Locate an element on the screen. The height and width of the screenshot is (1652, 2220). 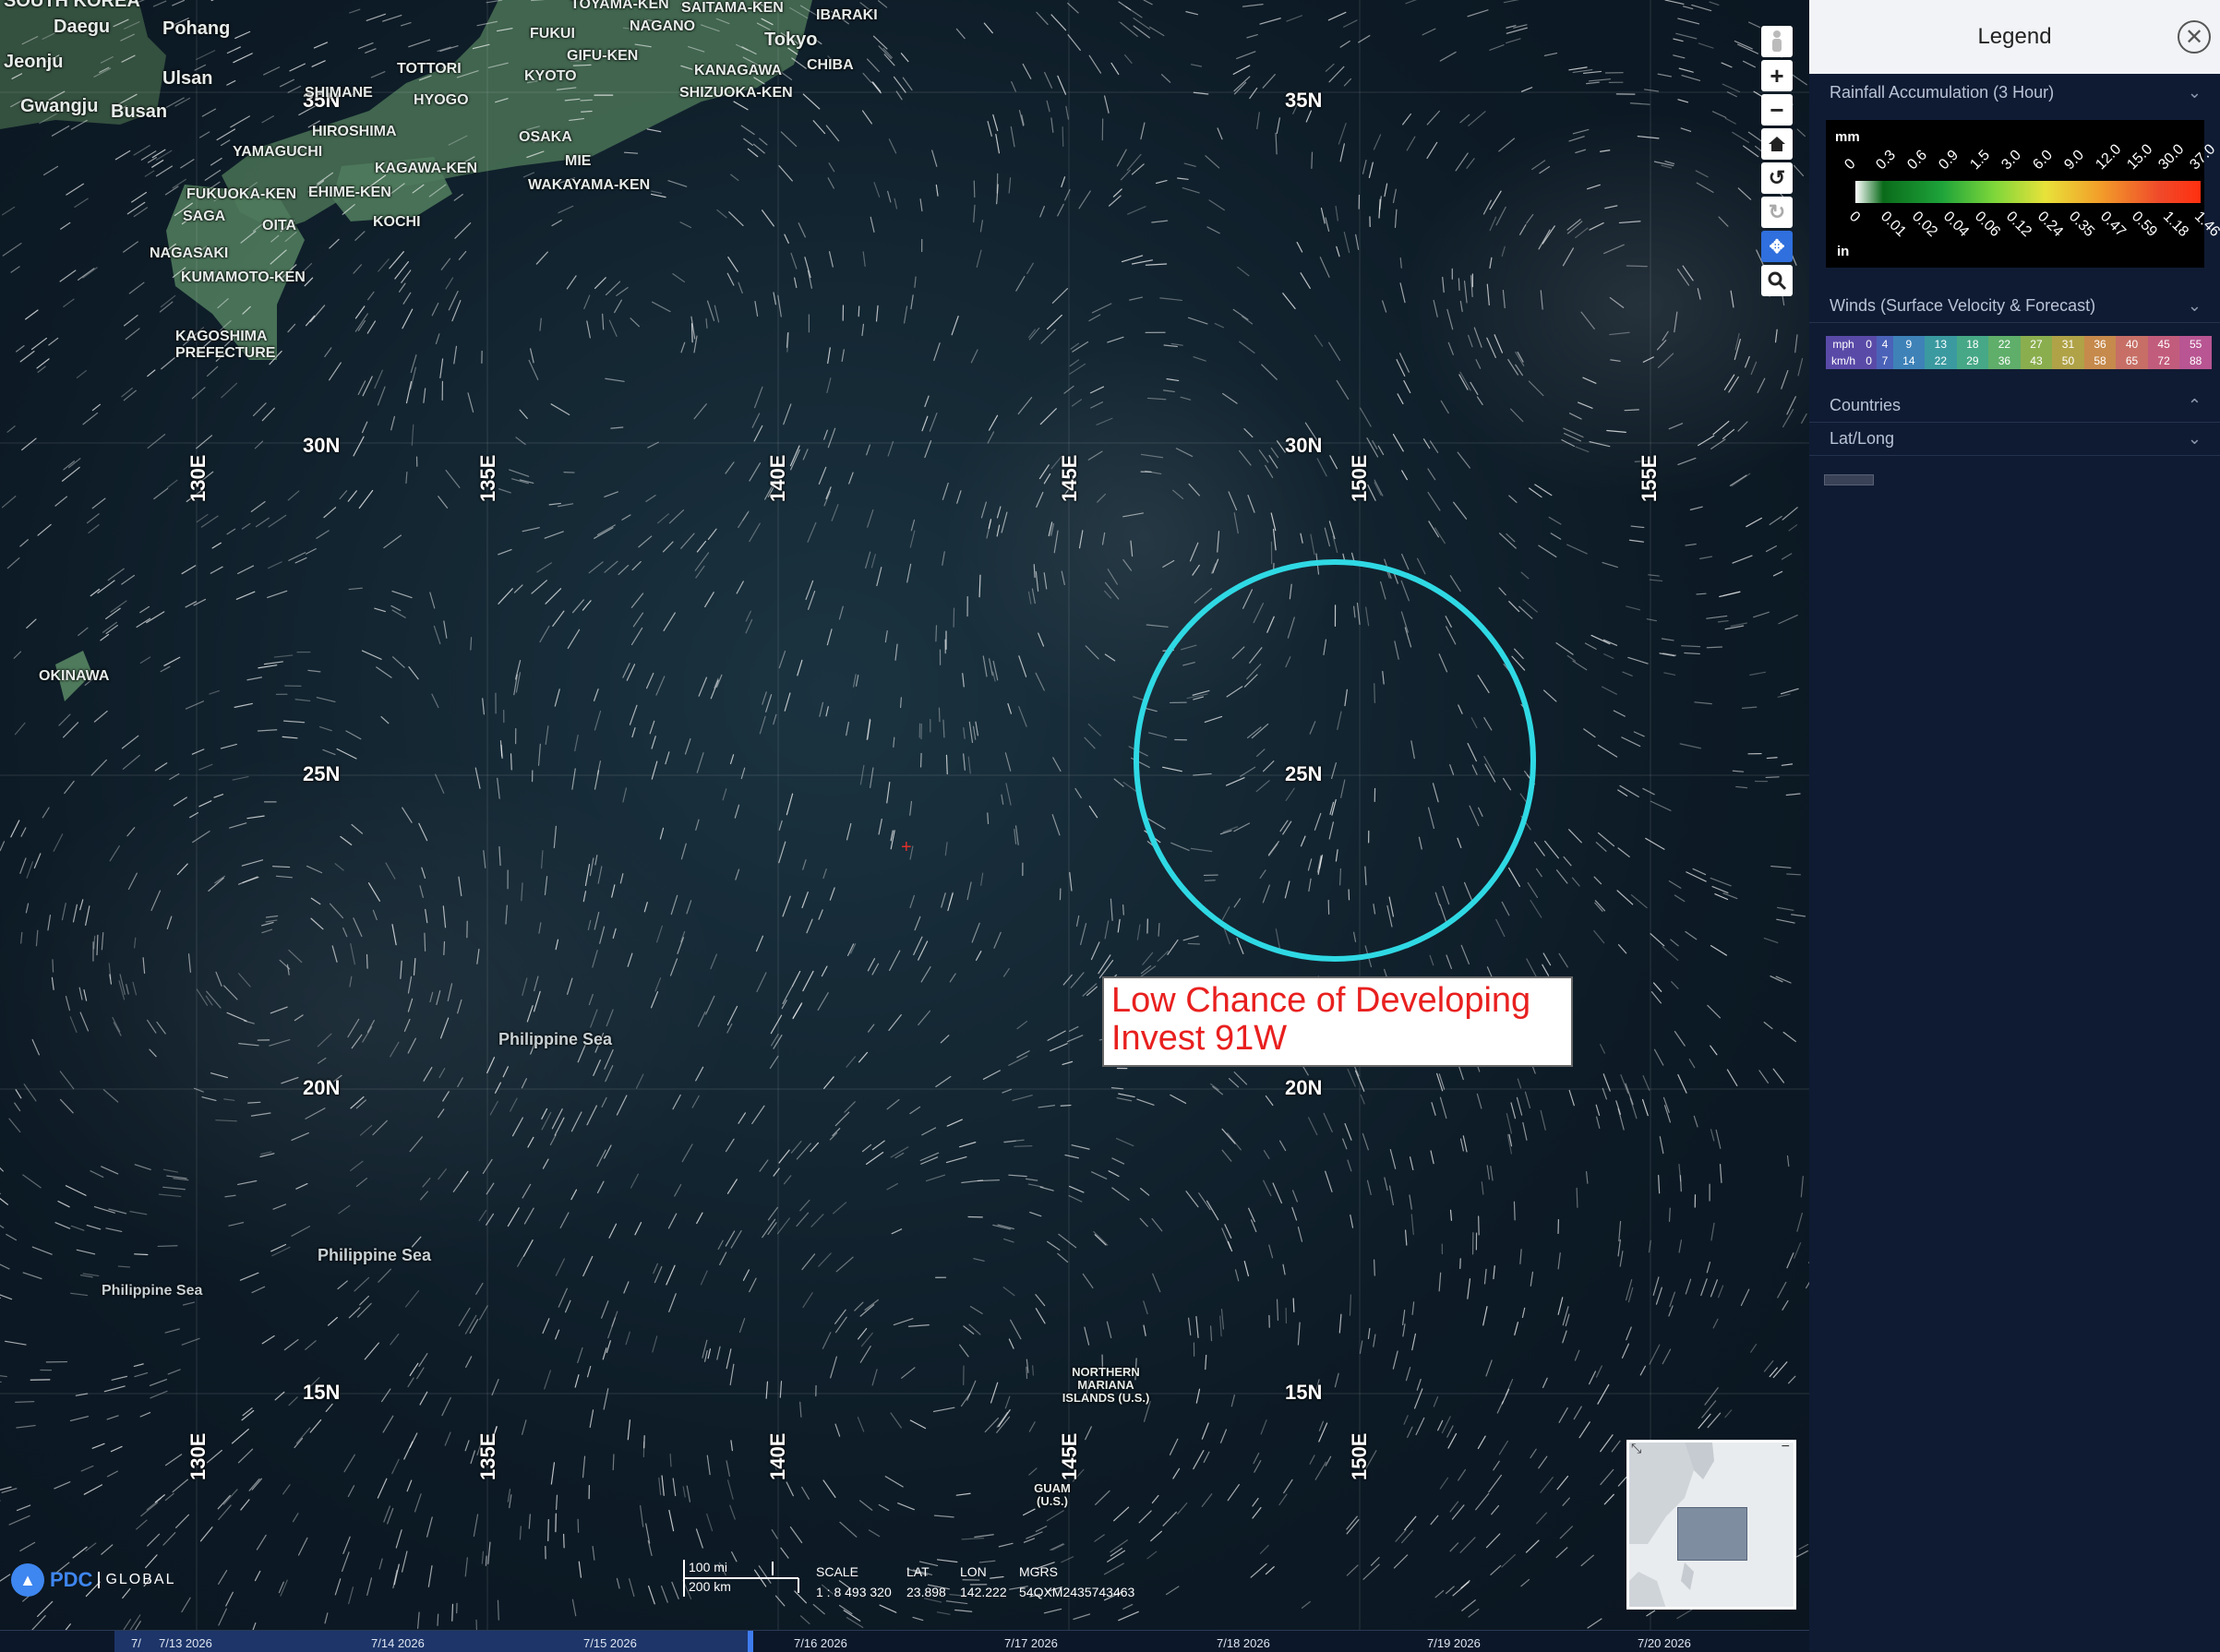
section-rainfall: Rainfall Accumulation (3 Hour) ⌄ is located at coordinates (2014, 93).